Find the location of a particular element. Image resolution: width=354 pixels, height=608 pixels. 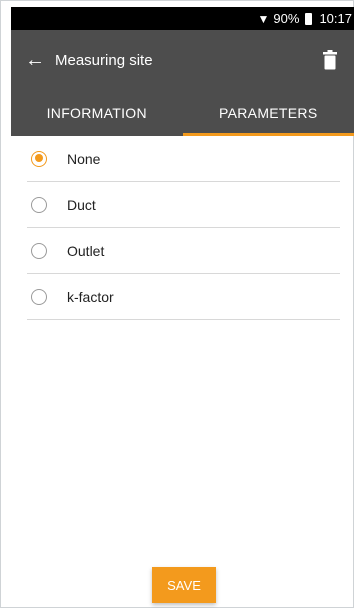

tab-information: INFORMATION is located at coordinates (97, 113).